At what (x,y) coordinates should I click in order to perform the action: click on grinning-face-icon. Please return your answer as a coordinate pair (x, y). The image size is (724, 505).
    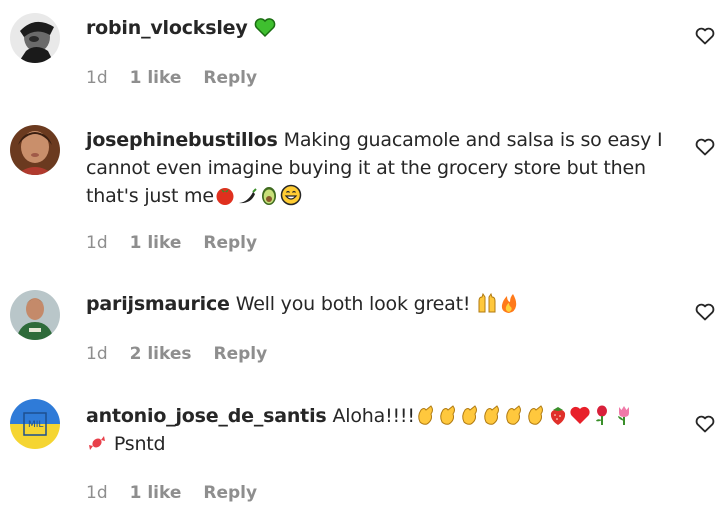
    Looking at the image, I should click on (291, 195).